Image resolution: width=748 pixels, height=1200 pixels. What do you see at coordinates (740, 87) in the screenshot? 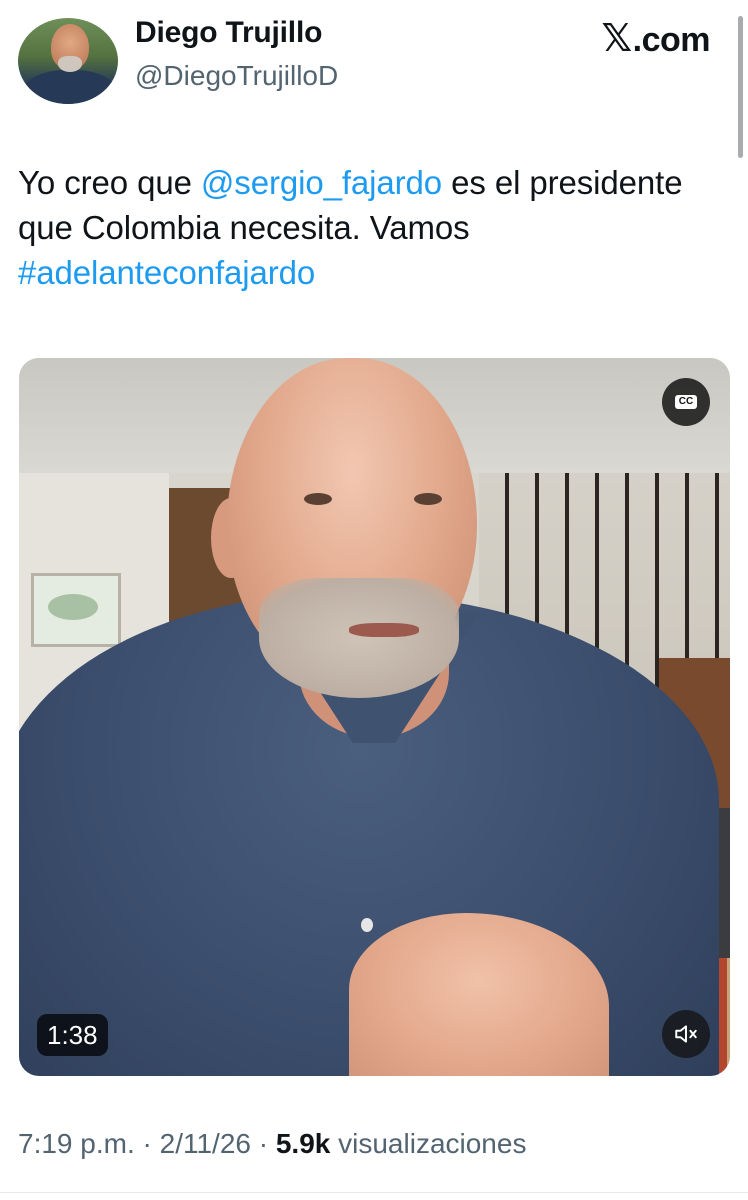
I see `scroll-indicator` at bounding box center [740, 87].